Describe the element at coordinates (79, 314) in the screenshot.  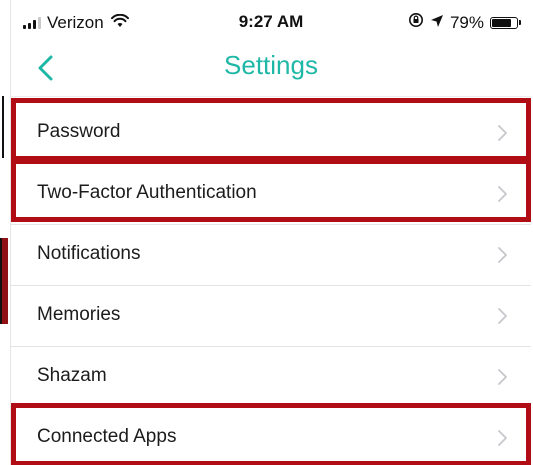
I see `settings-row-label: Memories` at that location.